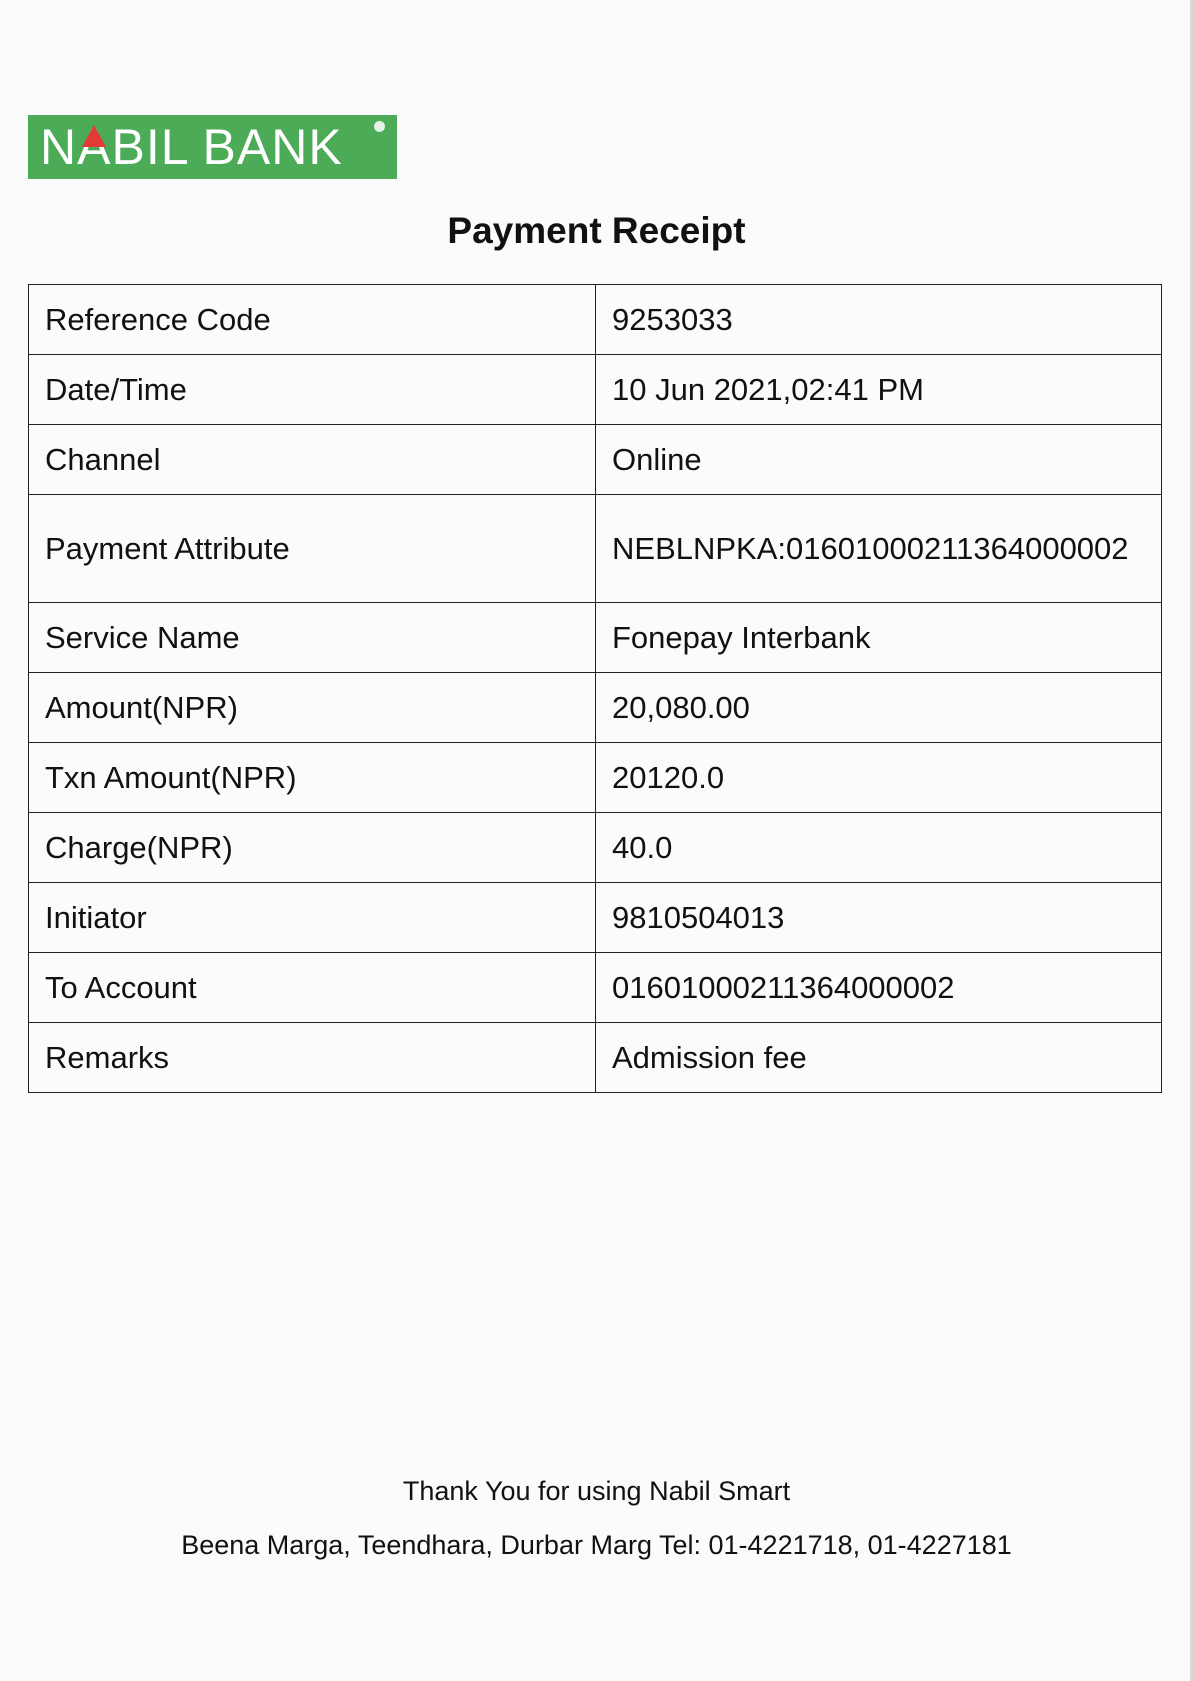  I want to click on row-label: Service Name, so click(312, 637).